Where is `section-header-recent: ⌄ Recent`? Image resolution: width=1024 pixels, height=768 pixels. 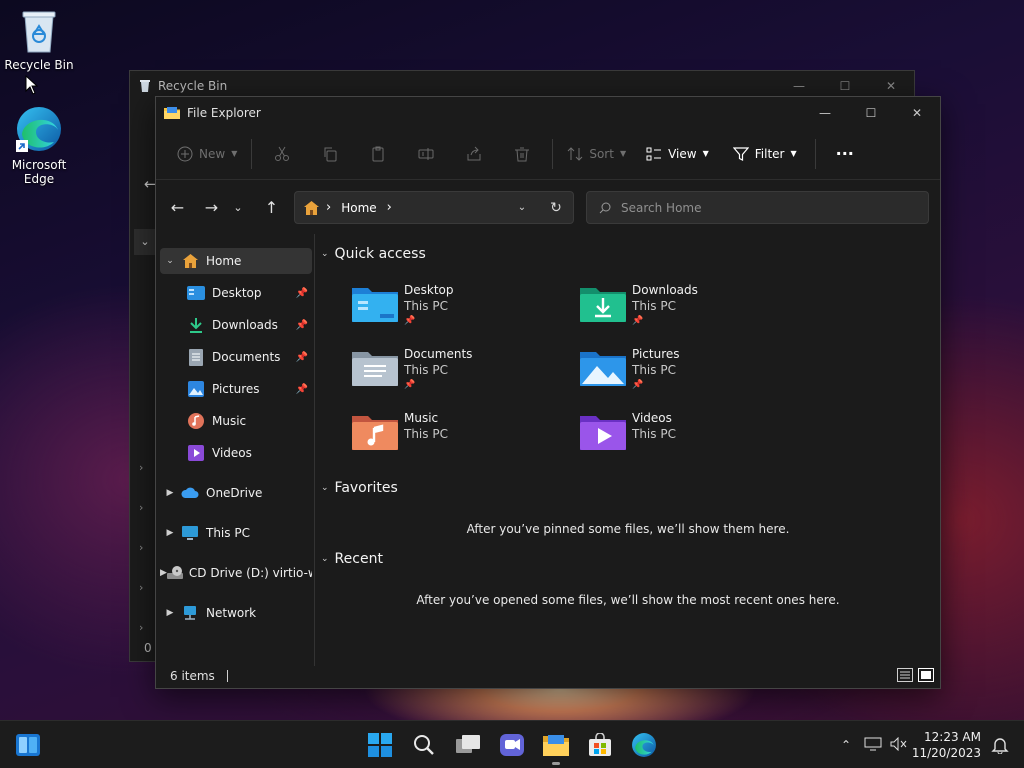
section-header-recent: ⌄ Recent is located at coordinates (352, 559).